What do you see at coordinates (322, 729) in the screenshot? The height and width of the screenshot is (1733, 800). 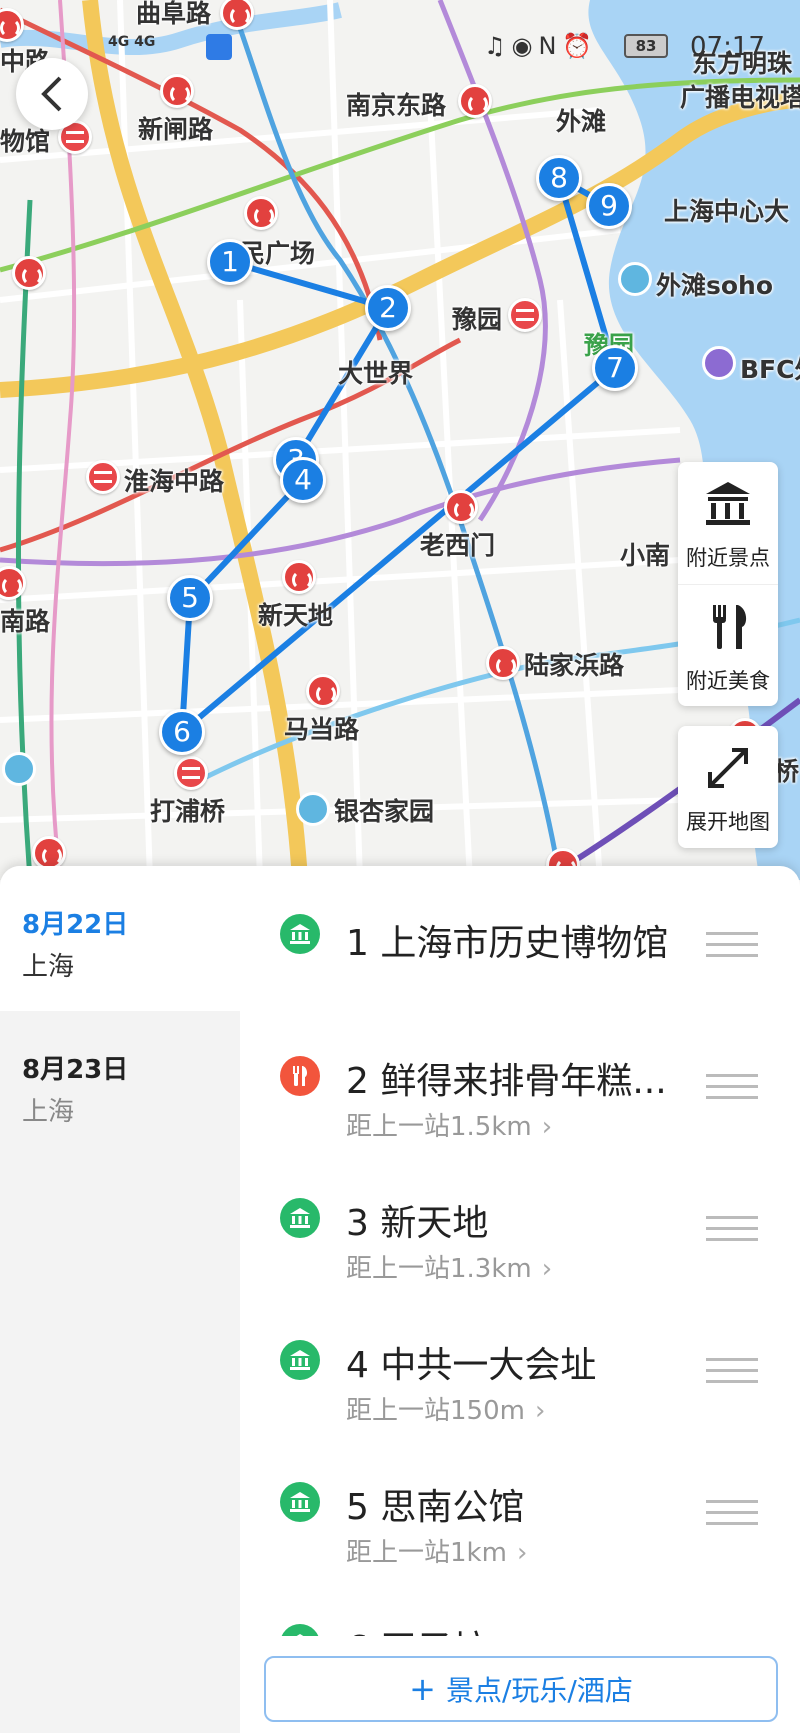 I see `map-label: 马当路` at bounding box center [322, 729].